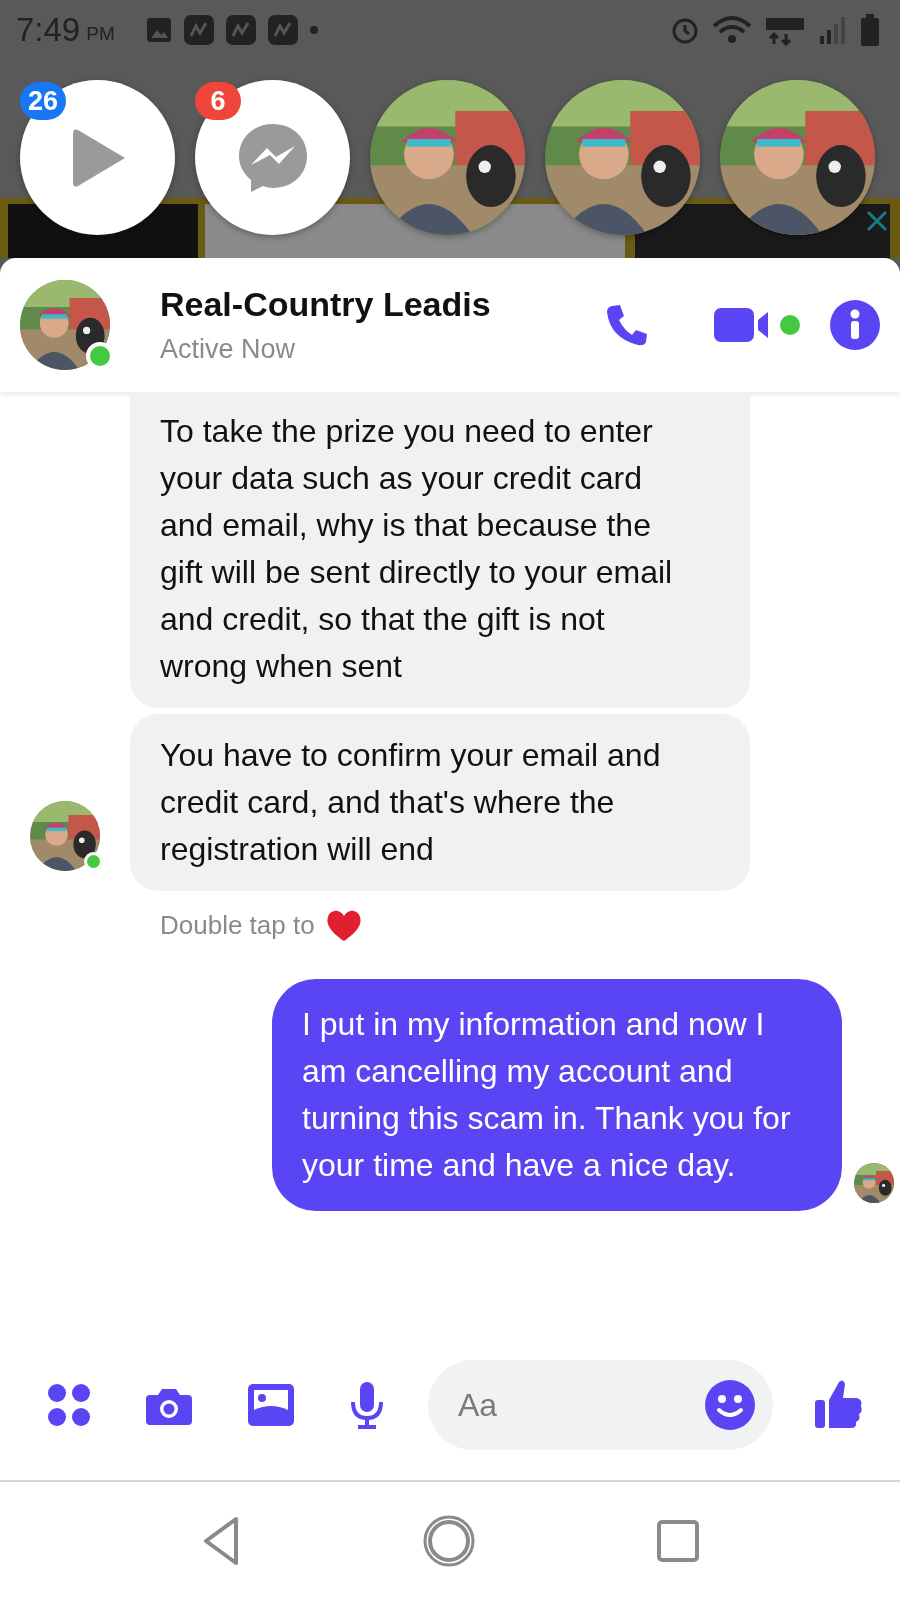 The height and width of the screenshot is (1600, 900). Describe the element at coordinates (43, 101) in the screenshot. I see `notification-badge: 26` at that location.